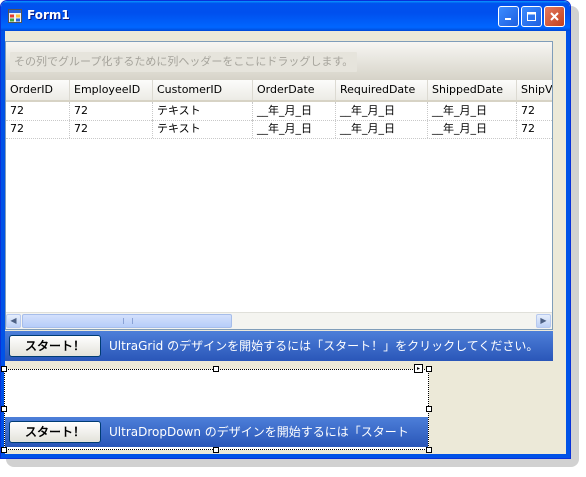 Image resolution: width=586 pixels, height=477 pixels. Describe the element at coordinates (285, 16) in the screenshot. I see `title-bar: Form1` at that location.